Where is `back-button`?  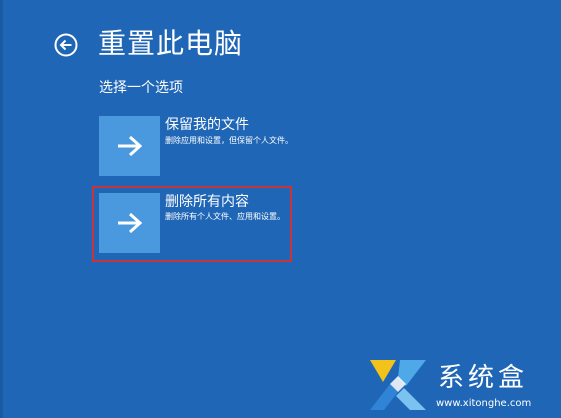
back-button is located at coordinates (66, 45).